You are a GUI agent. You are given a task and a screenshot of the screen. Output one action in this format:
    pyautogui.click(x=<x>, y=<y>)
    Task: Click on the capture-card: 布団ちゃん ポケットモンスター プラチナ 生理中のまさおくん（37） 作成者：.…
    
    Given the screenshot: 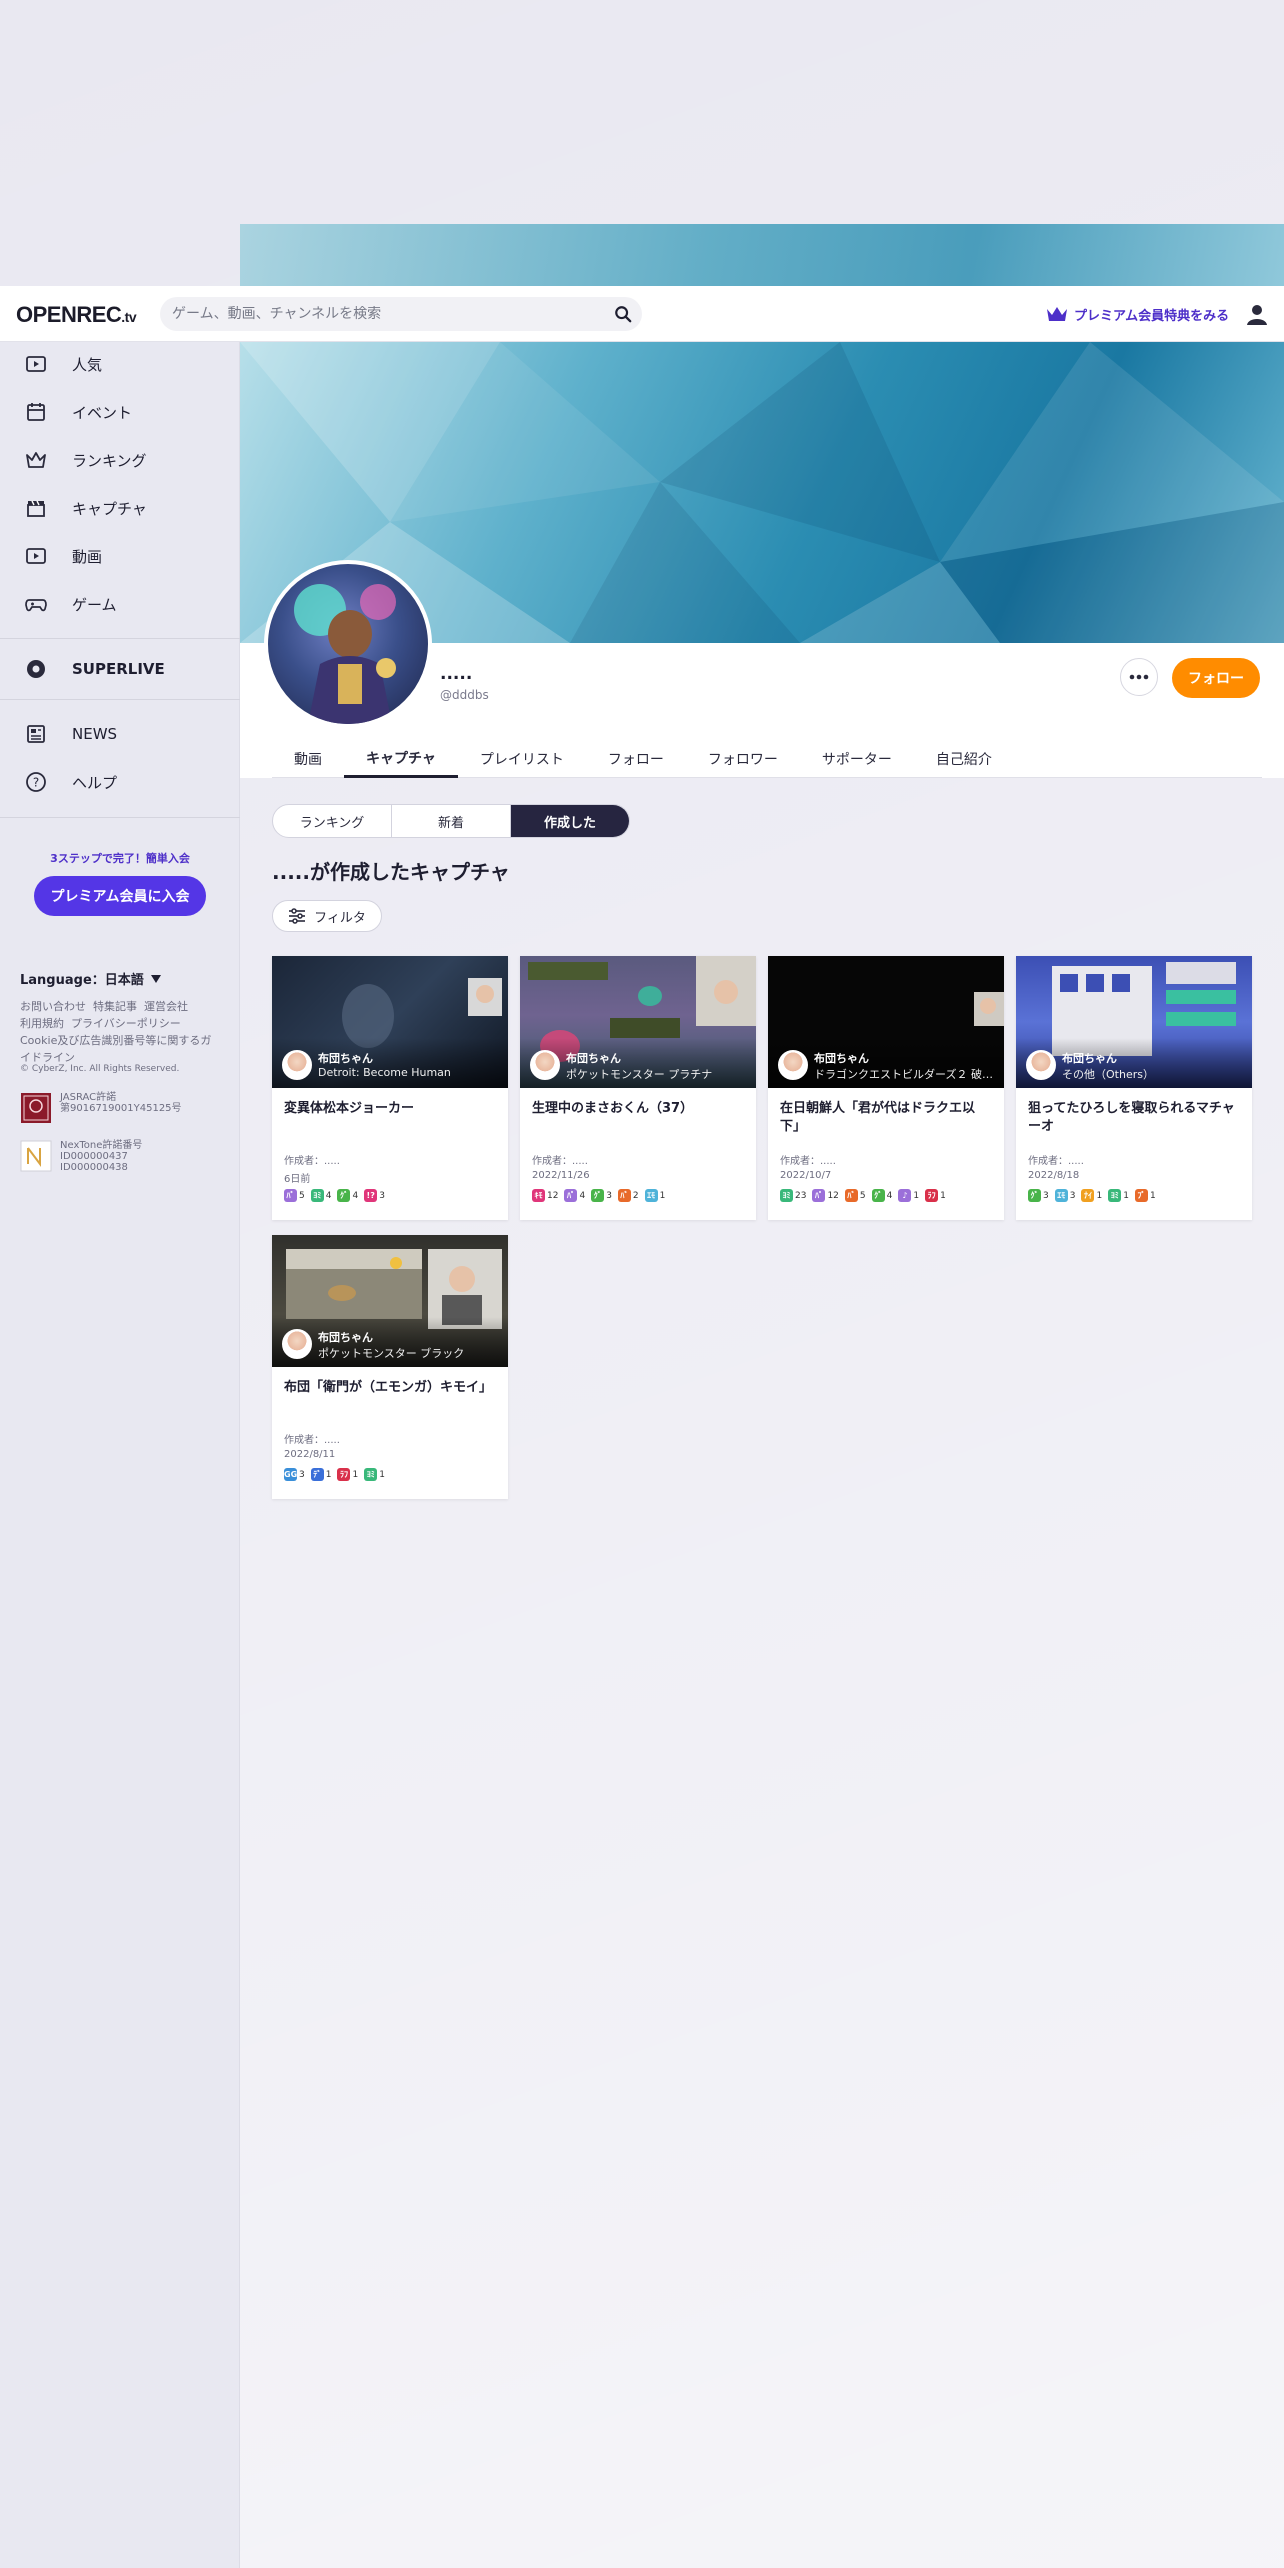 What is the action you would take?
    pyautogui.click(x=638, y=1088)
    